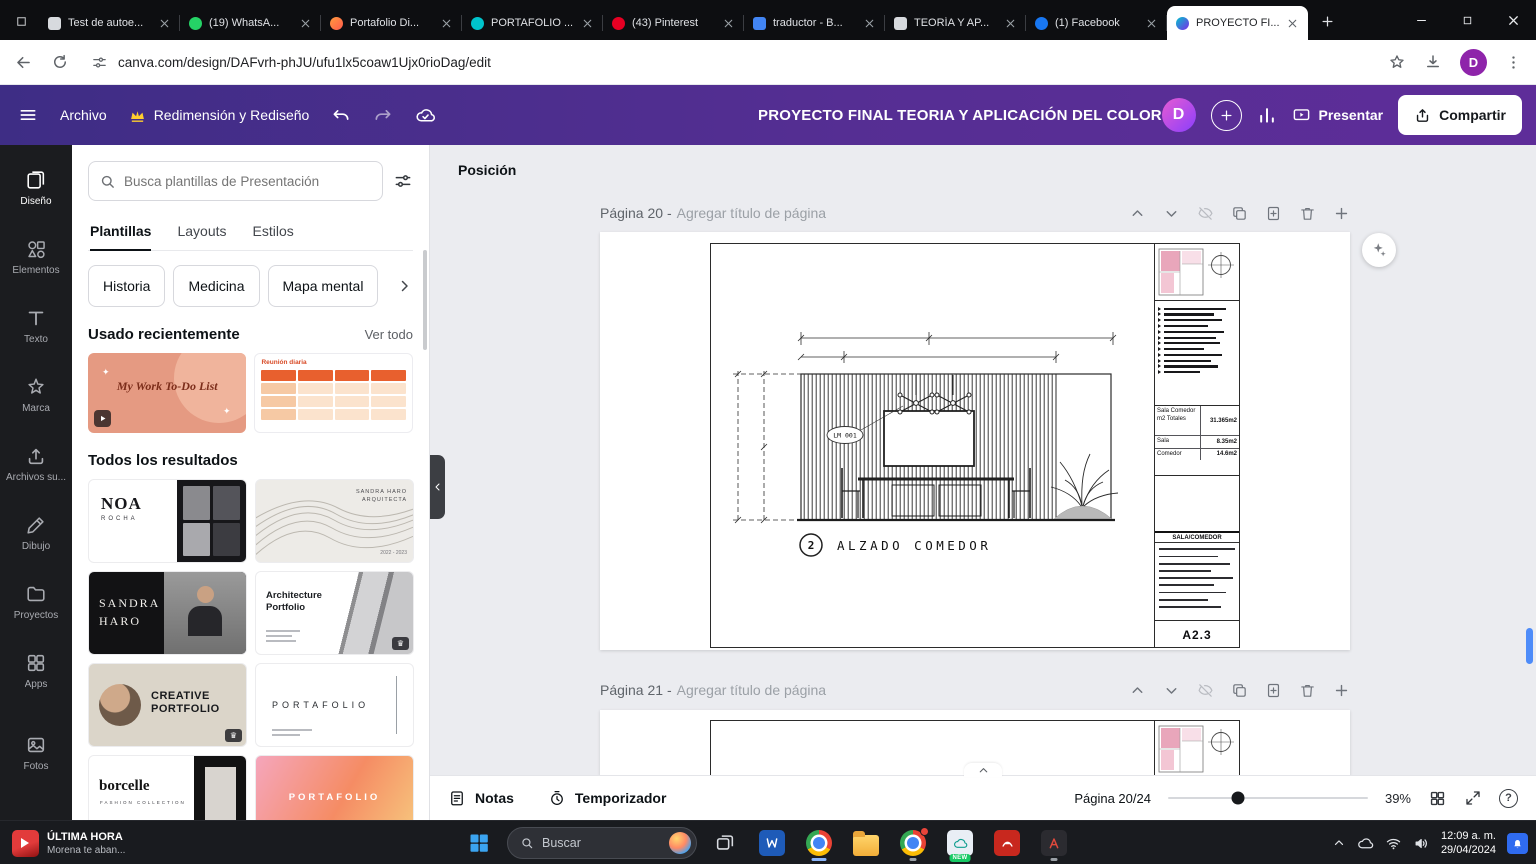 Image resolution: width=1536 pixels, height=864 pixels. What do you see at coordinates (1007, 843) in the screenshot?
I see `acrobat-app-button` at bounding box center [1007, 843].